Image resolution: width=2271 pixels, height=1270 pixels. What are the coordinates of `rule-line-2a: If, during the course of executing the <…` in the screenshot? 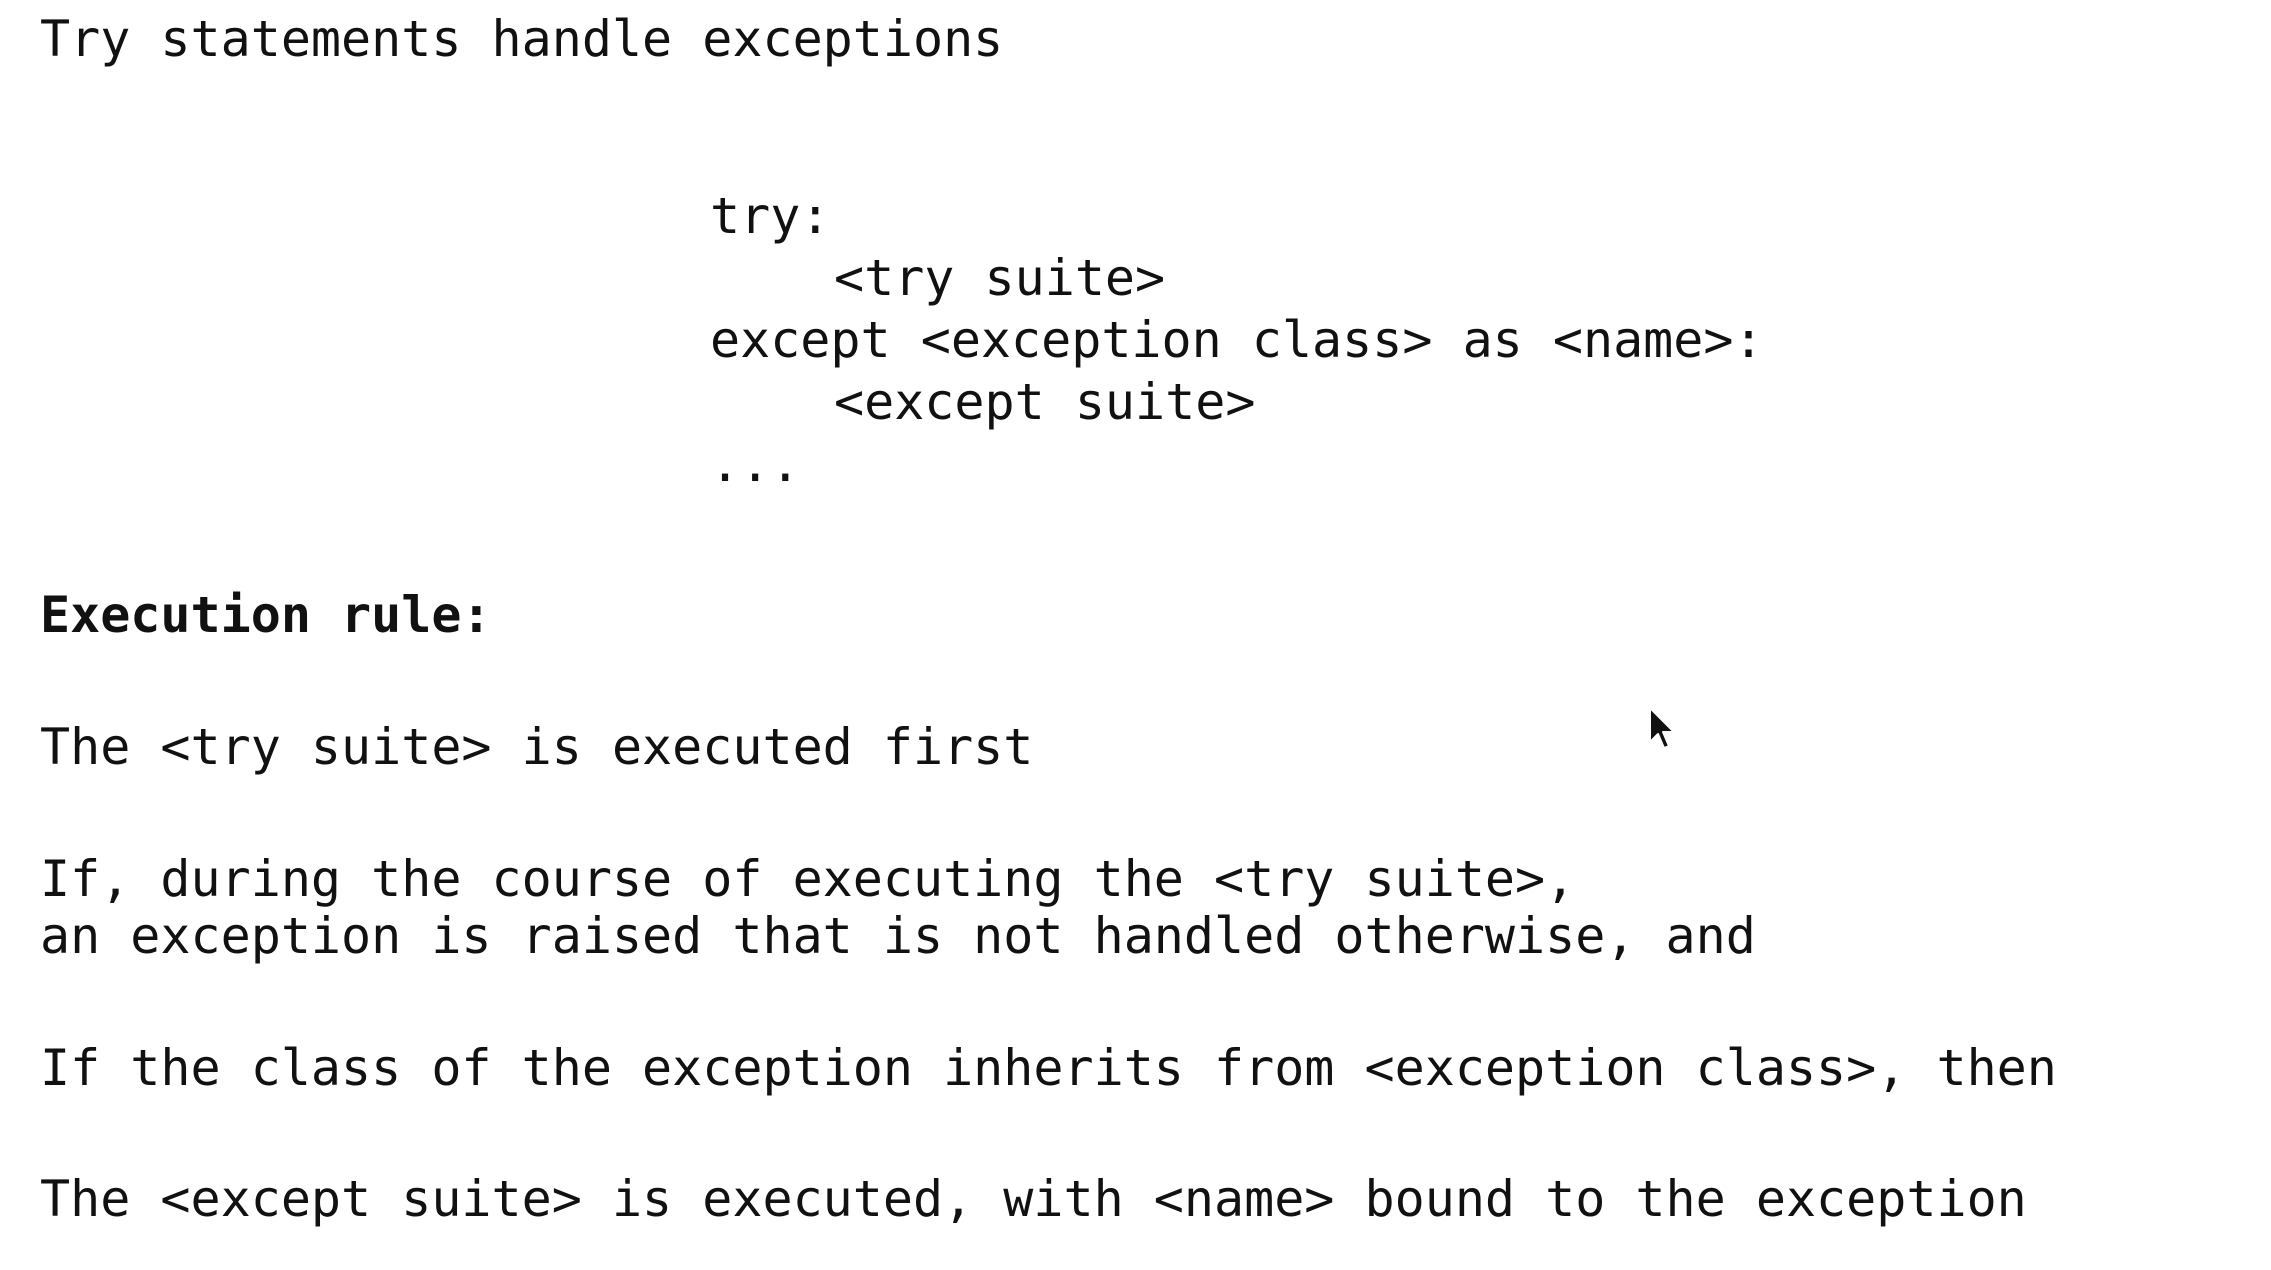 It's located at (808, 879).